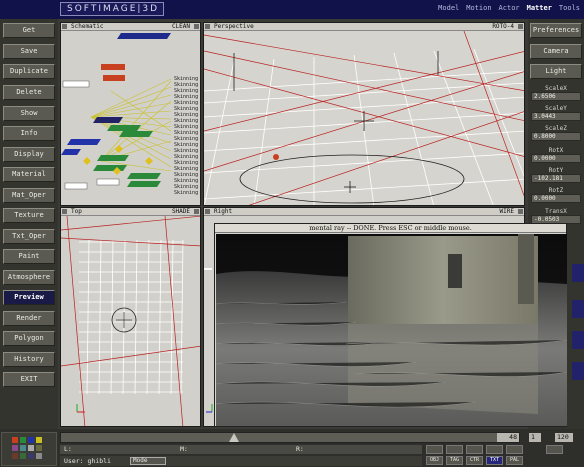 This screenshot has width=584, height=467. I want to click on material-button: Material, so click(29, 174).